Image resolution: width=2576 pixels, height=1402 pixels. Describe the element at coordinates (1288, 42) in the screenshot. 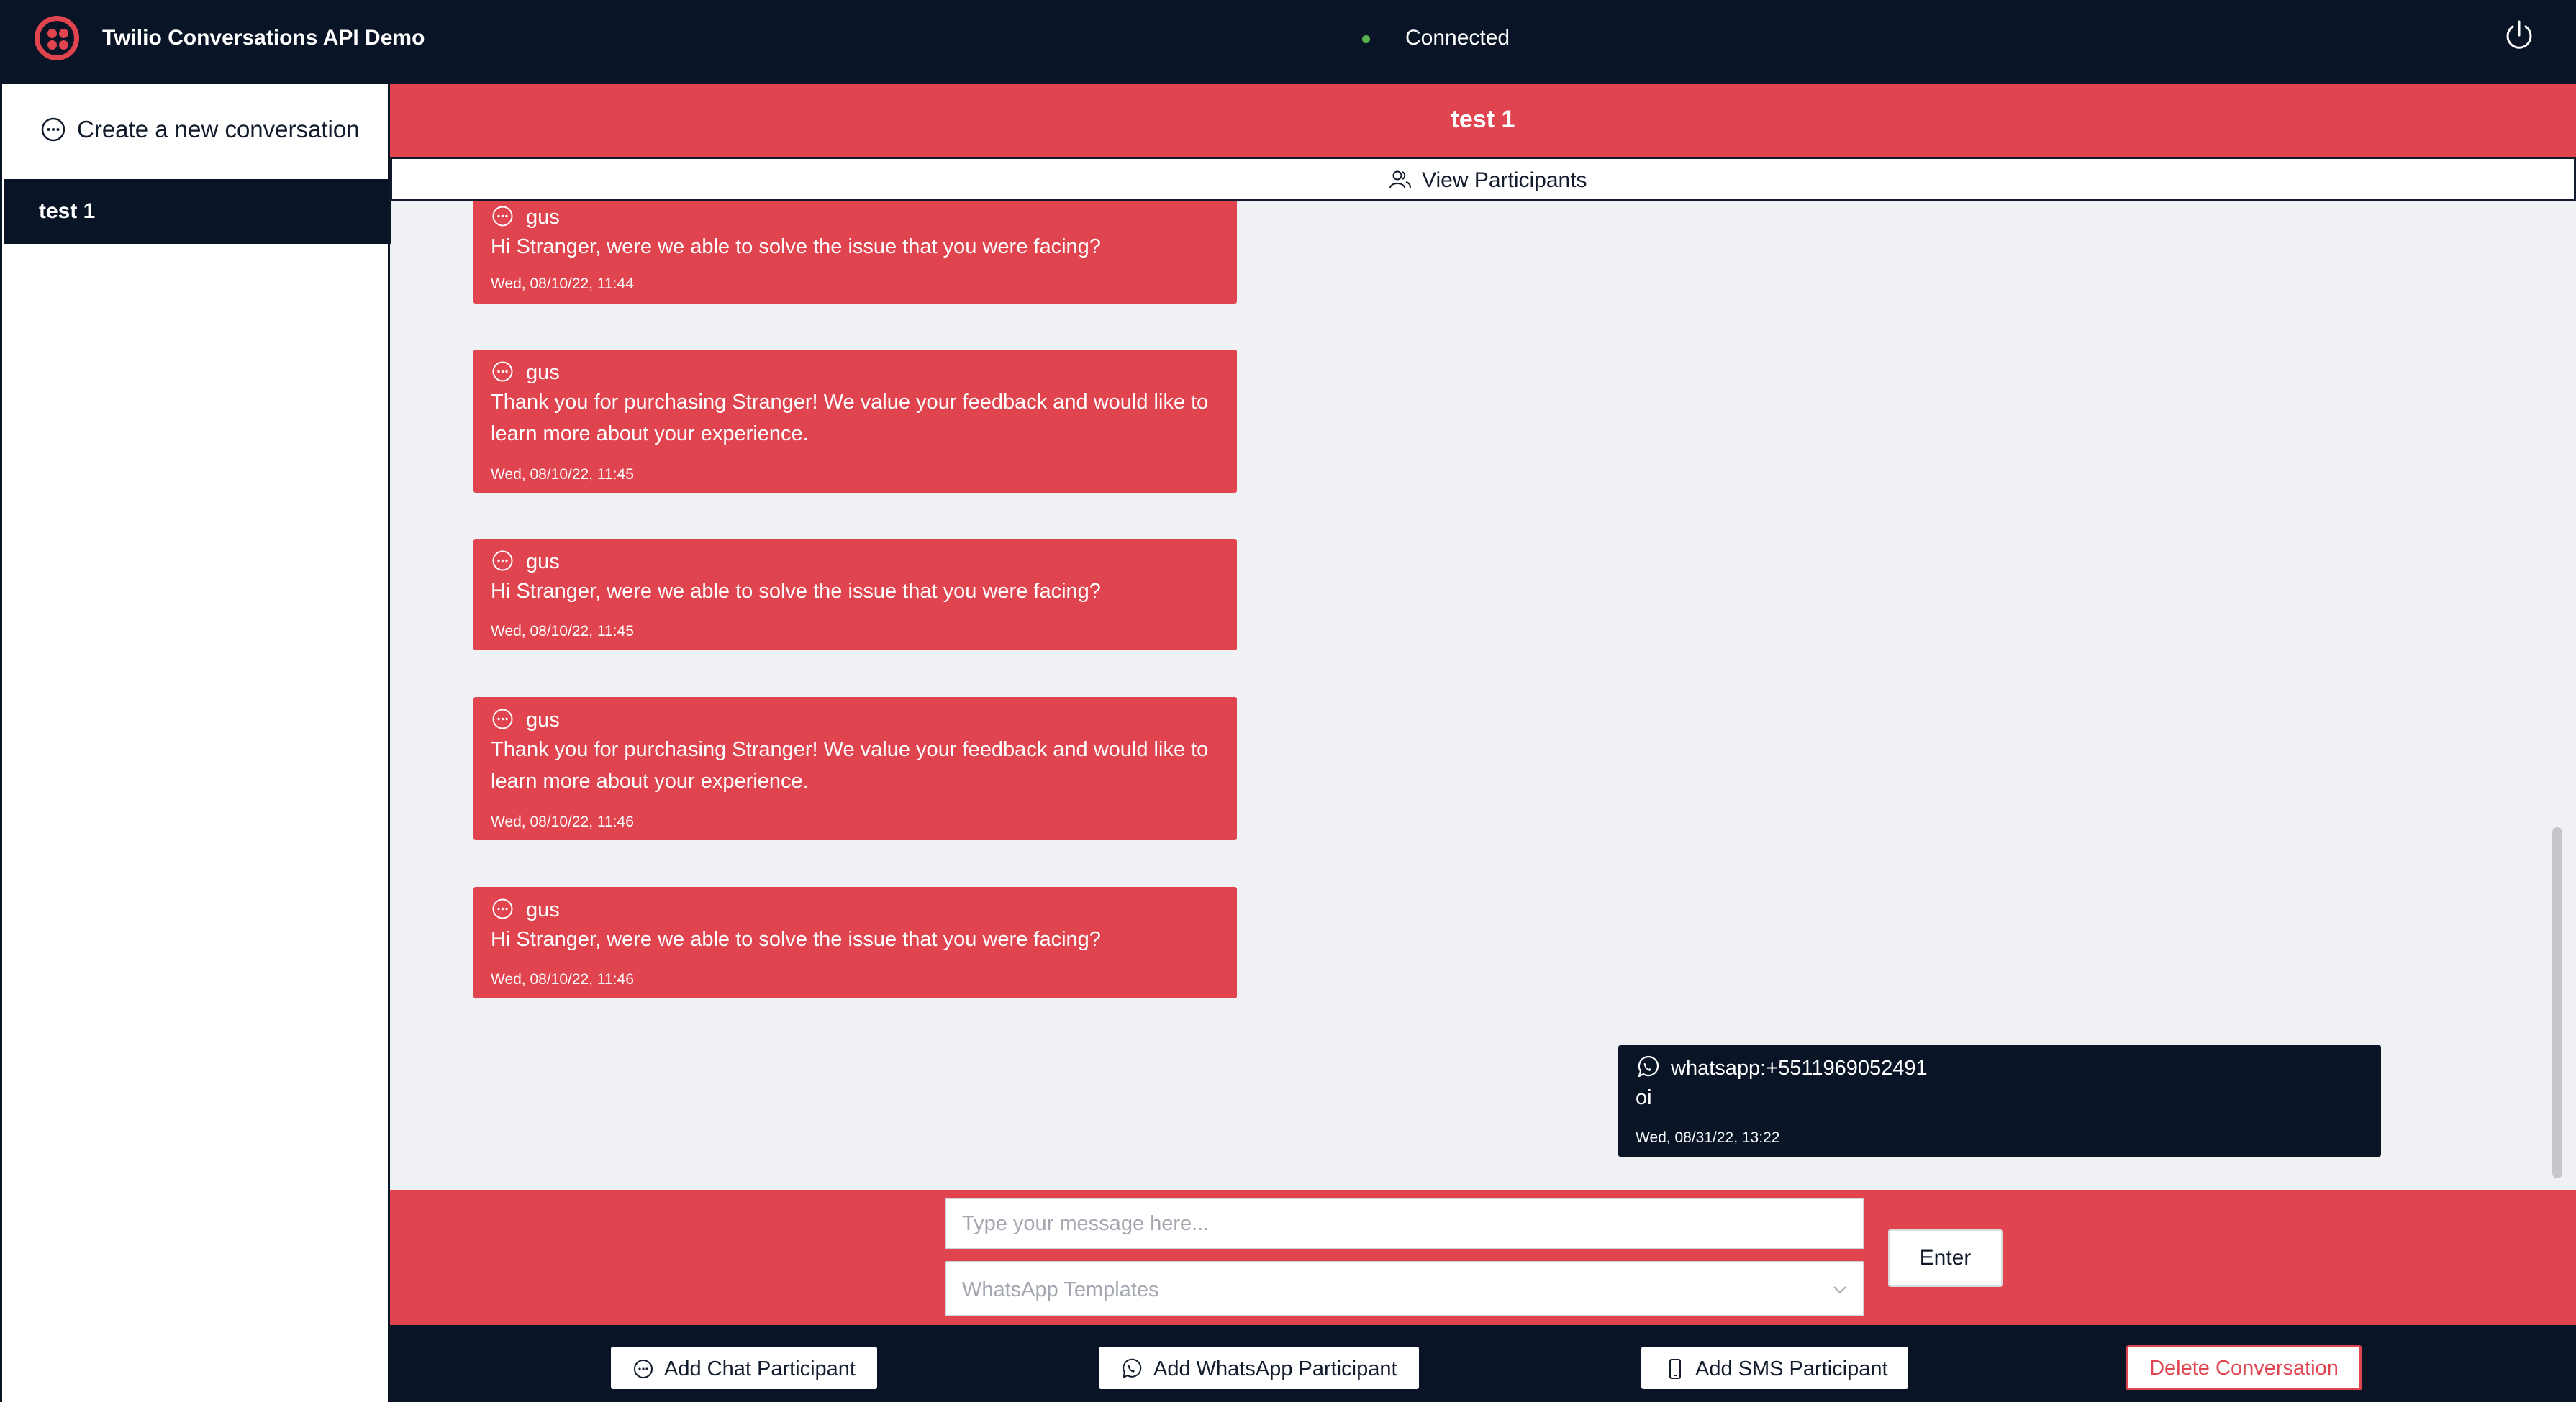

I see `top-bar: Twilio Conversations API Demo Connected` at that location.